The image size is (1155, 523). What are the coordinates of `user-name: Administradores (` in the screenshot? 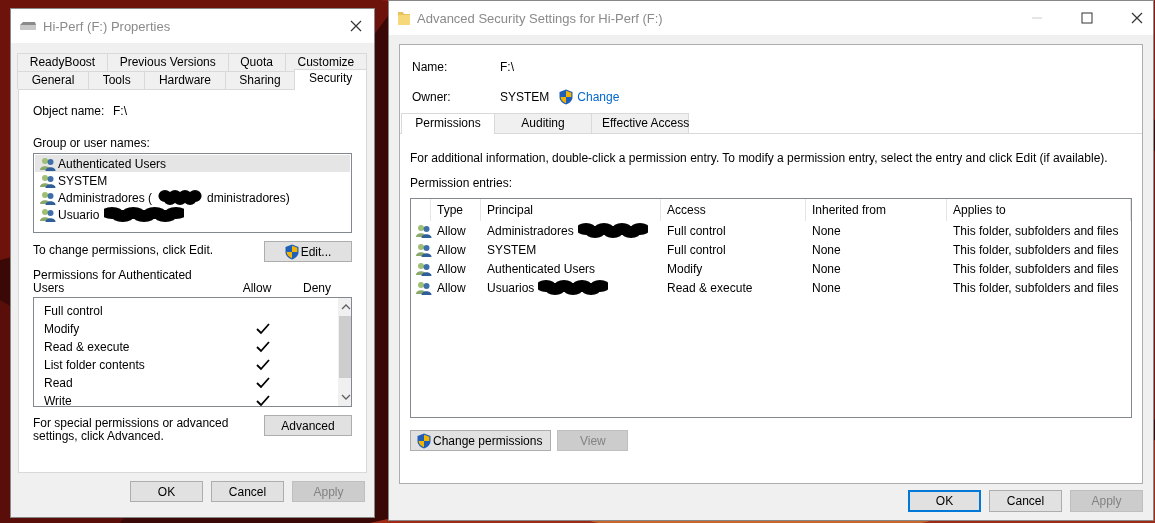 It's located at (105, 197).